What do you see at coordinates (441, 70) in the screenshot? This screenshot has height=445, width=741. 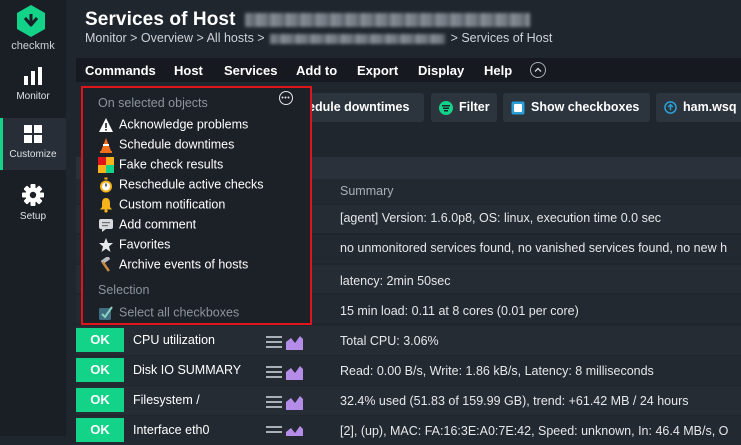 I see `menu-display: Display` at bounding box center [441, 70].